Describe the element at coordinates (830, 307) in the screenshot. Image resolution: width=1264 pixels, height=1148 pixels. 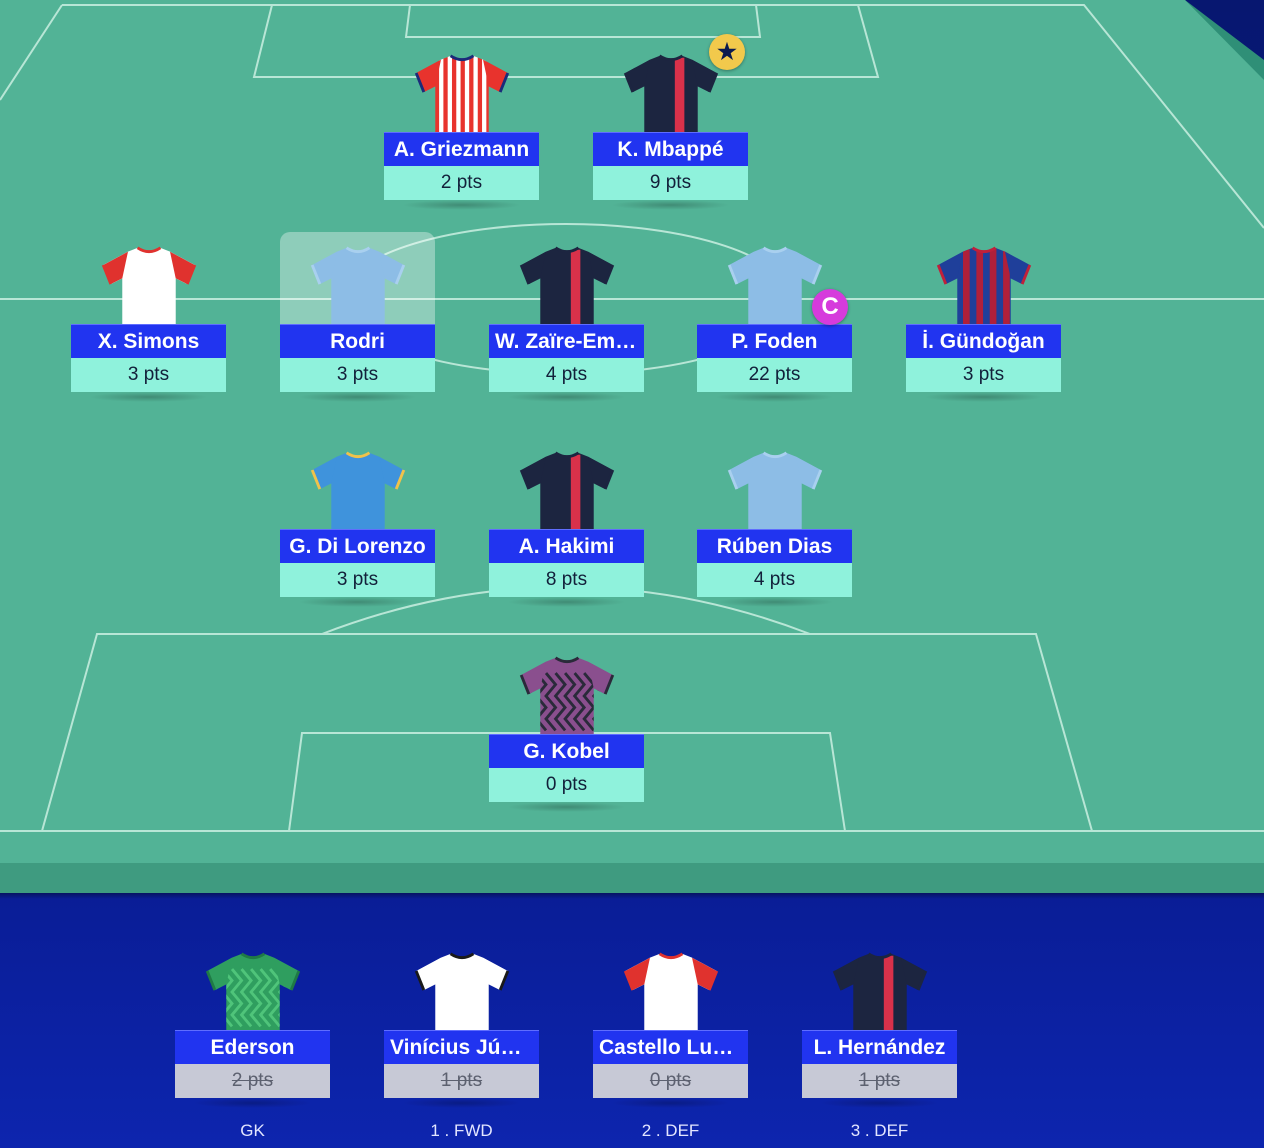
I see `captain-icon: C` at that location.